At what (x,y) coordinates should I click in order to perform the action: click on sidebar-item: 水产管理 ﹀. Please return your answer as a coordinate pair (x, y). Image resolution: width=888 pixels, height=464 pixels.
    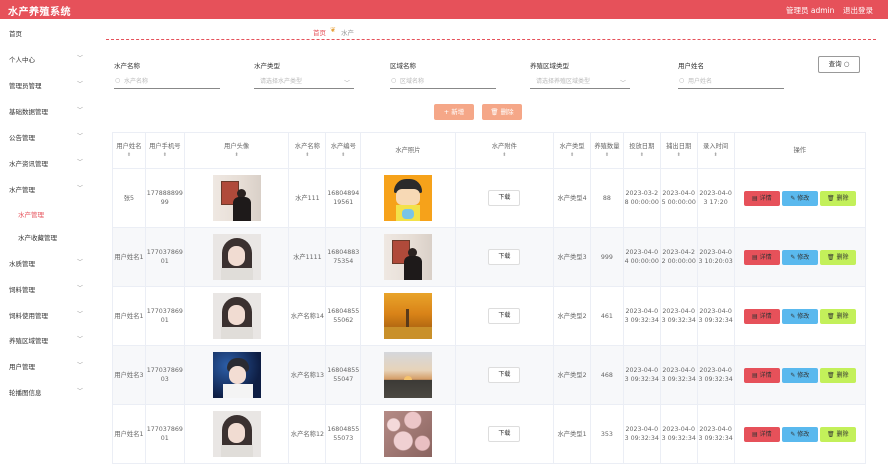
    Looking at the image, I should click on (49, 189).